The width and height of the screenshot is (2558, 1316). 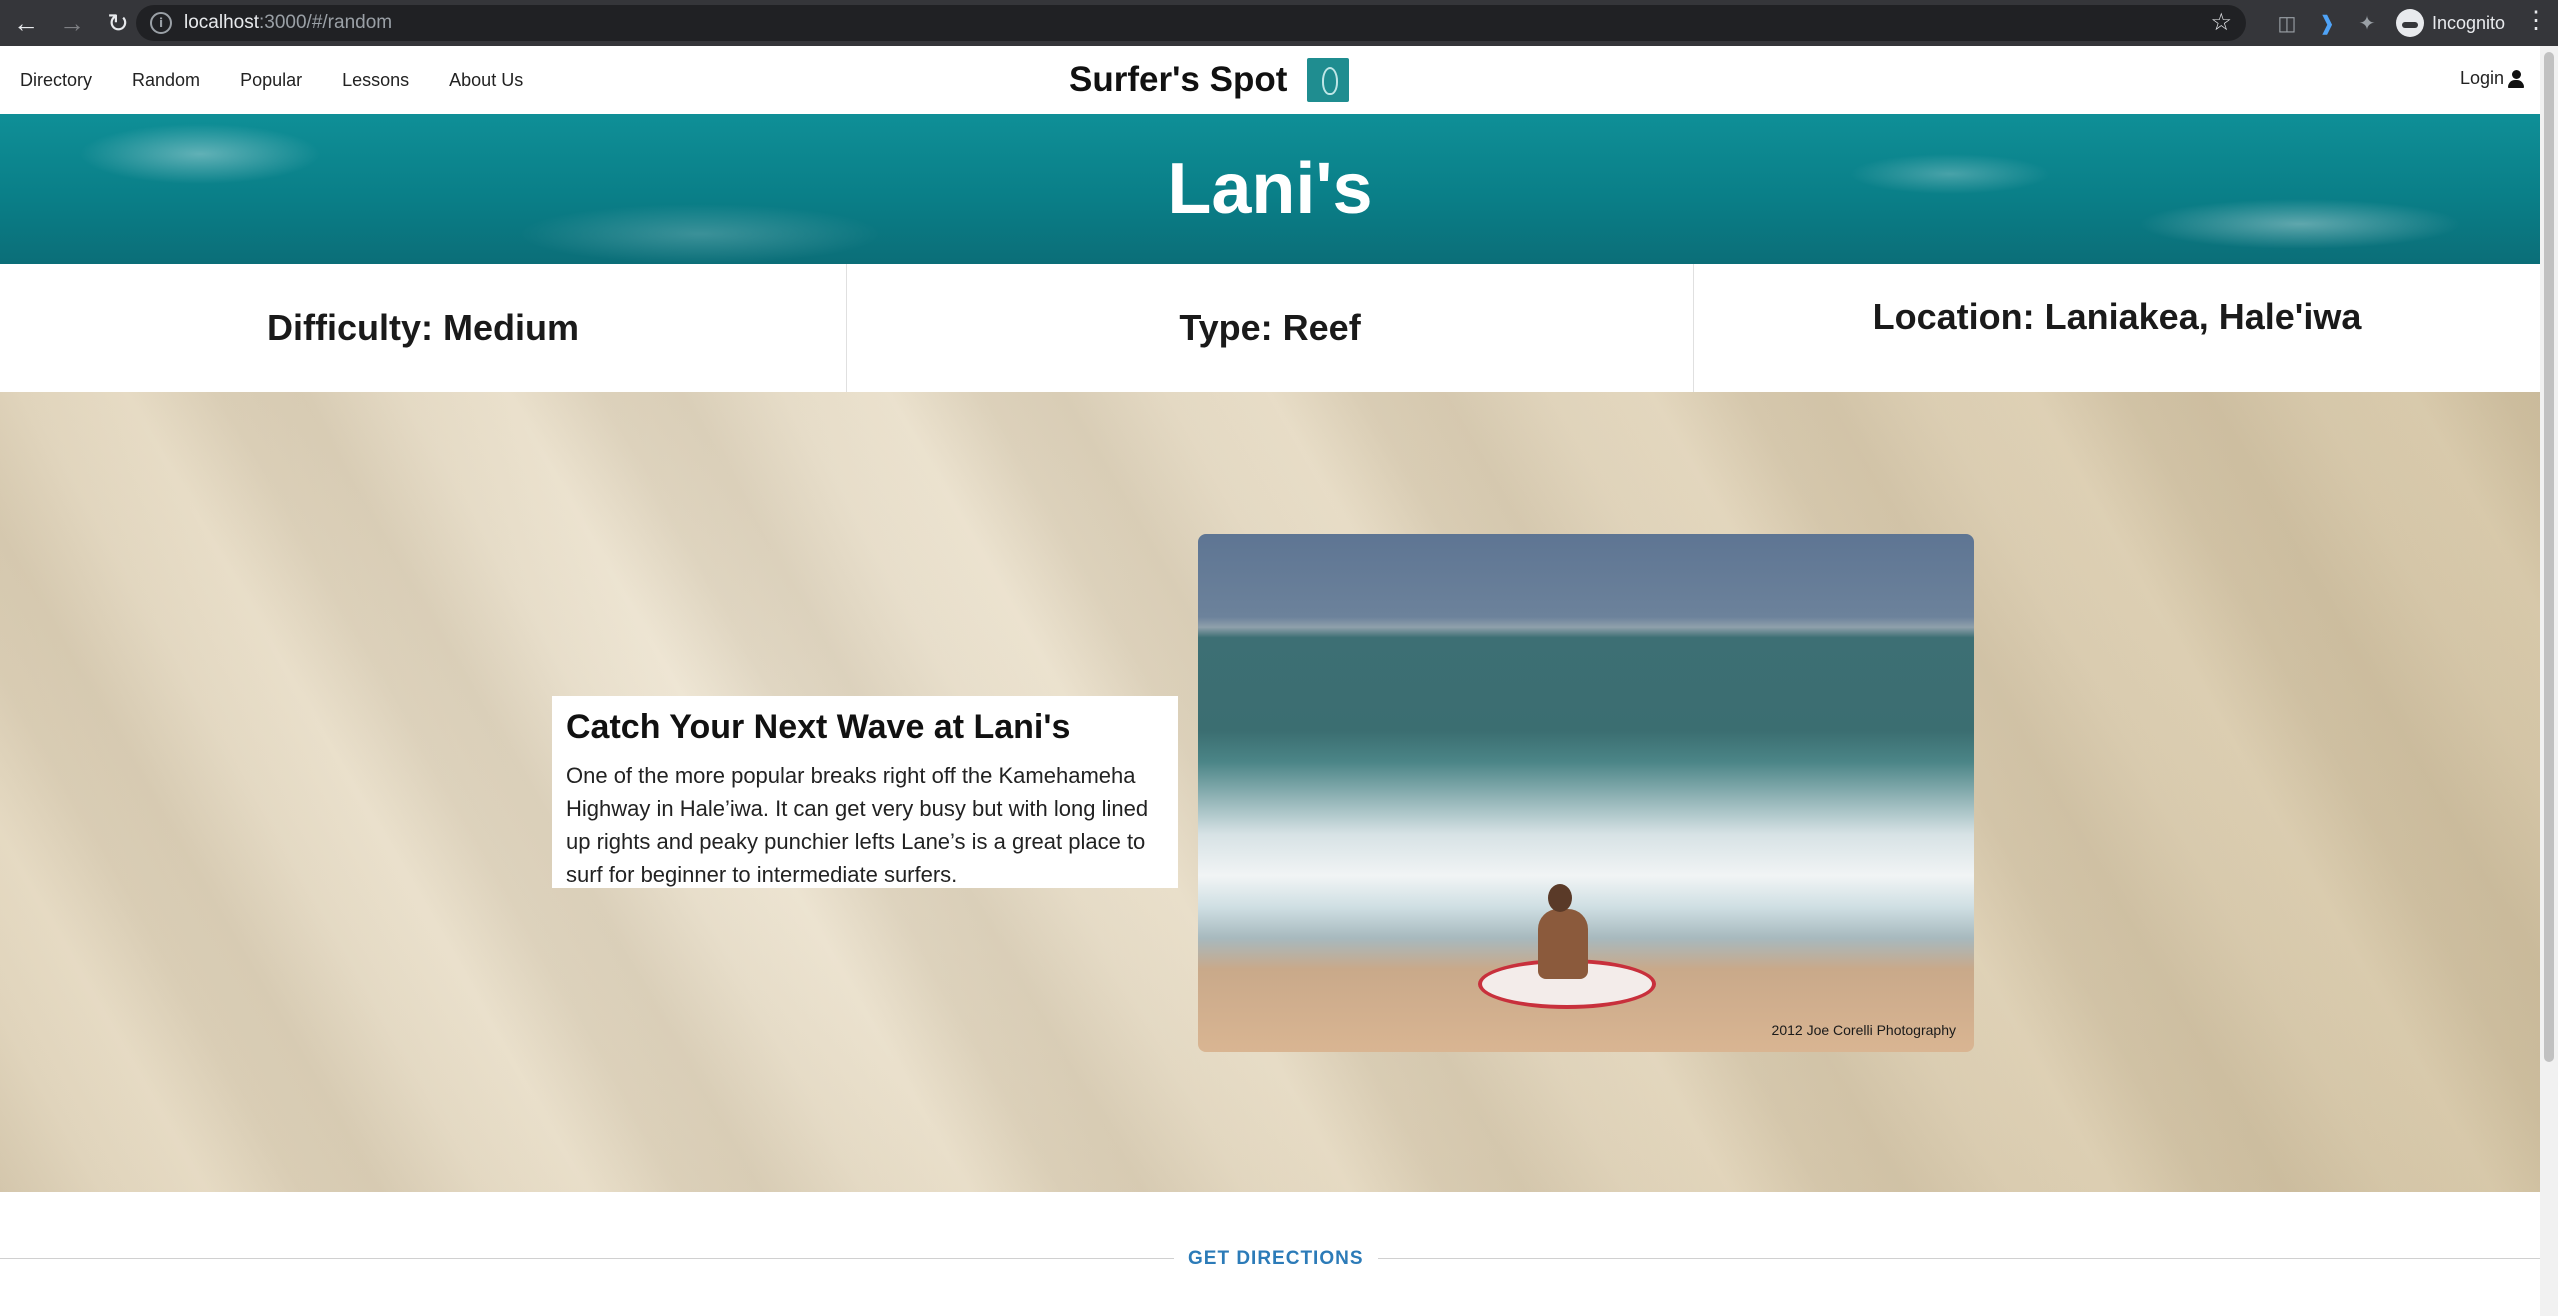 What do you see at coordinates (1586, 793) in the screenshot?
I see `spot-photo: 2012 Joe Corelli Photography` at bounding box center [1586, 793].